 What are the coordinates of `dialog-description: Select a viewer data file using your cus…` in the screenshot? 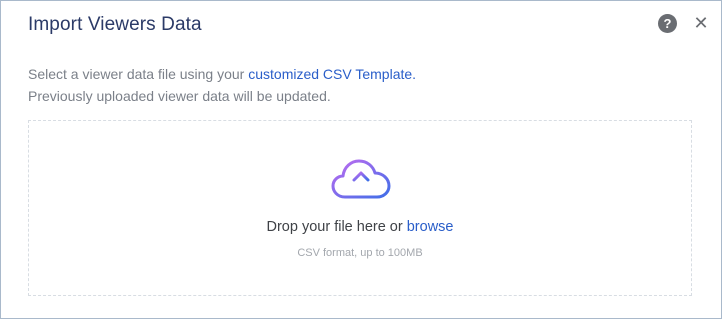 It's located at (222, 85).